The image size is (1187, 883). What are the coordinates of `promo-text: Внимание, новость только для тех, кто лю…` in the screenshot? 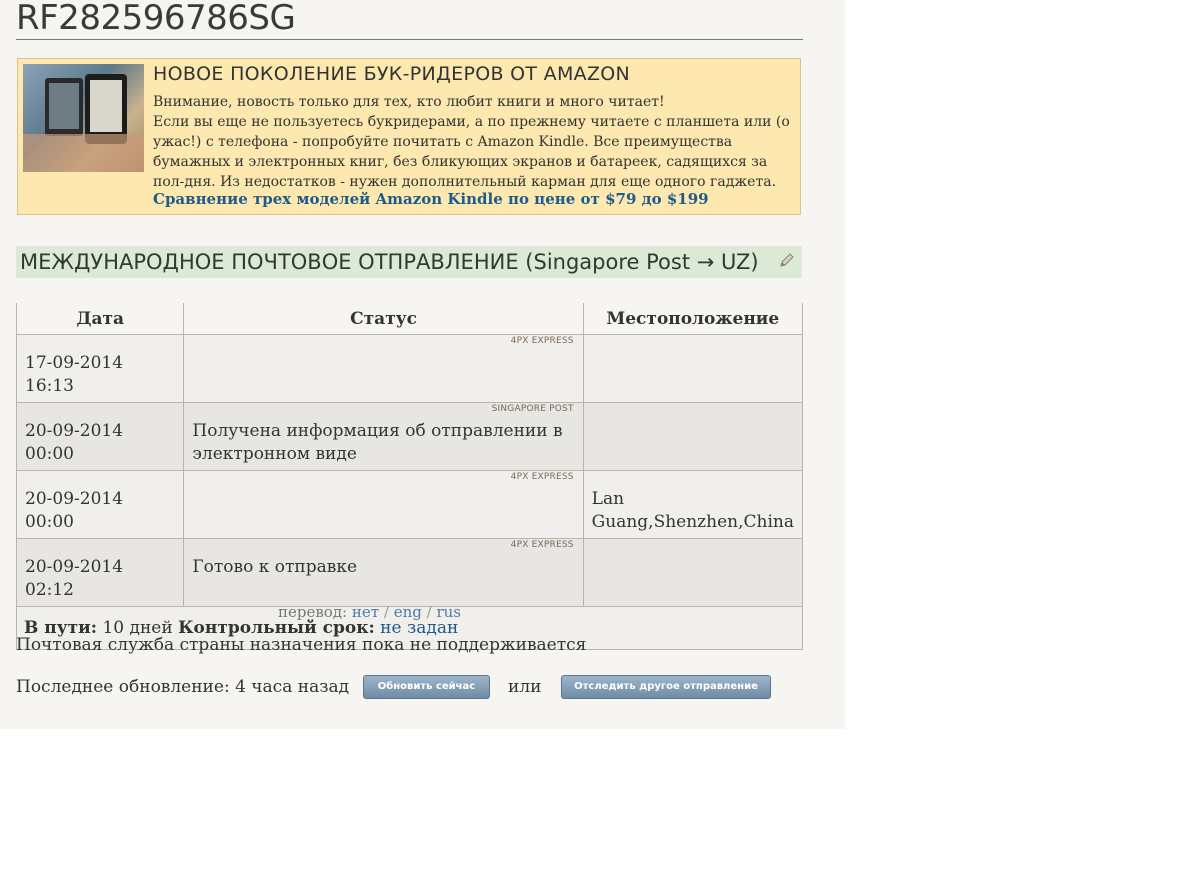 It's located at (473, 142).